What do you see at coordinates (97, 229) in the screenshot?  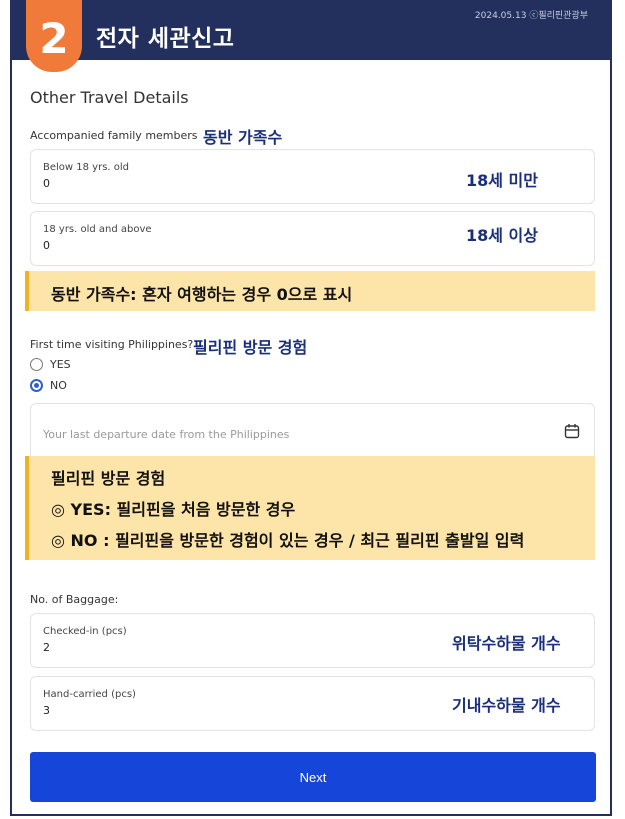 I see `above-18-label: 18 yrs. old and above` at bounding box center [97, 229].